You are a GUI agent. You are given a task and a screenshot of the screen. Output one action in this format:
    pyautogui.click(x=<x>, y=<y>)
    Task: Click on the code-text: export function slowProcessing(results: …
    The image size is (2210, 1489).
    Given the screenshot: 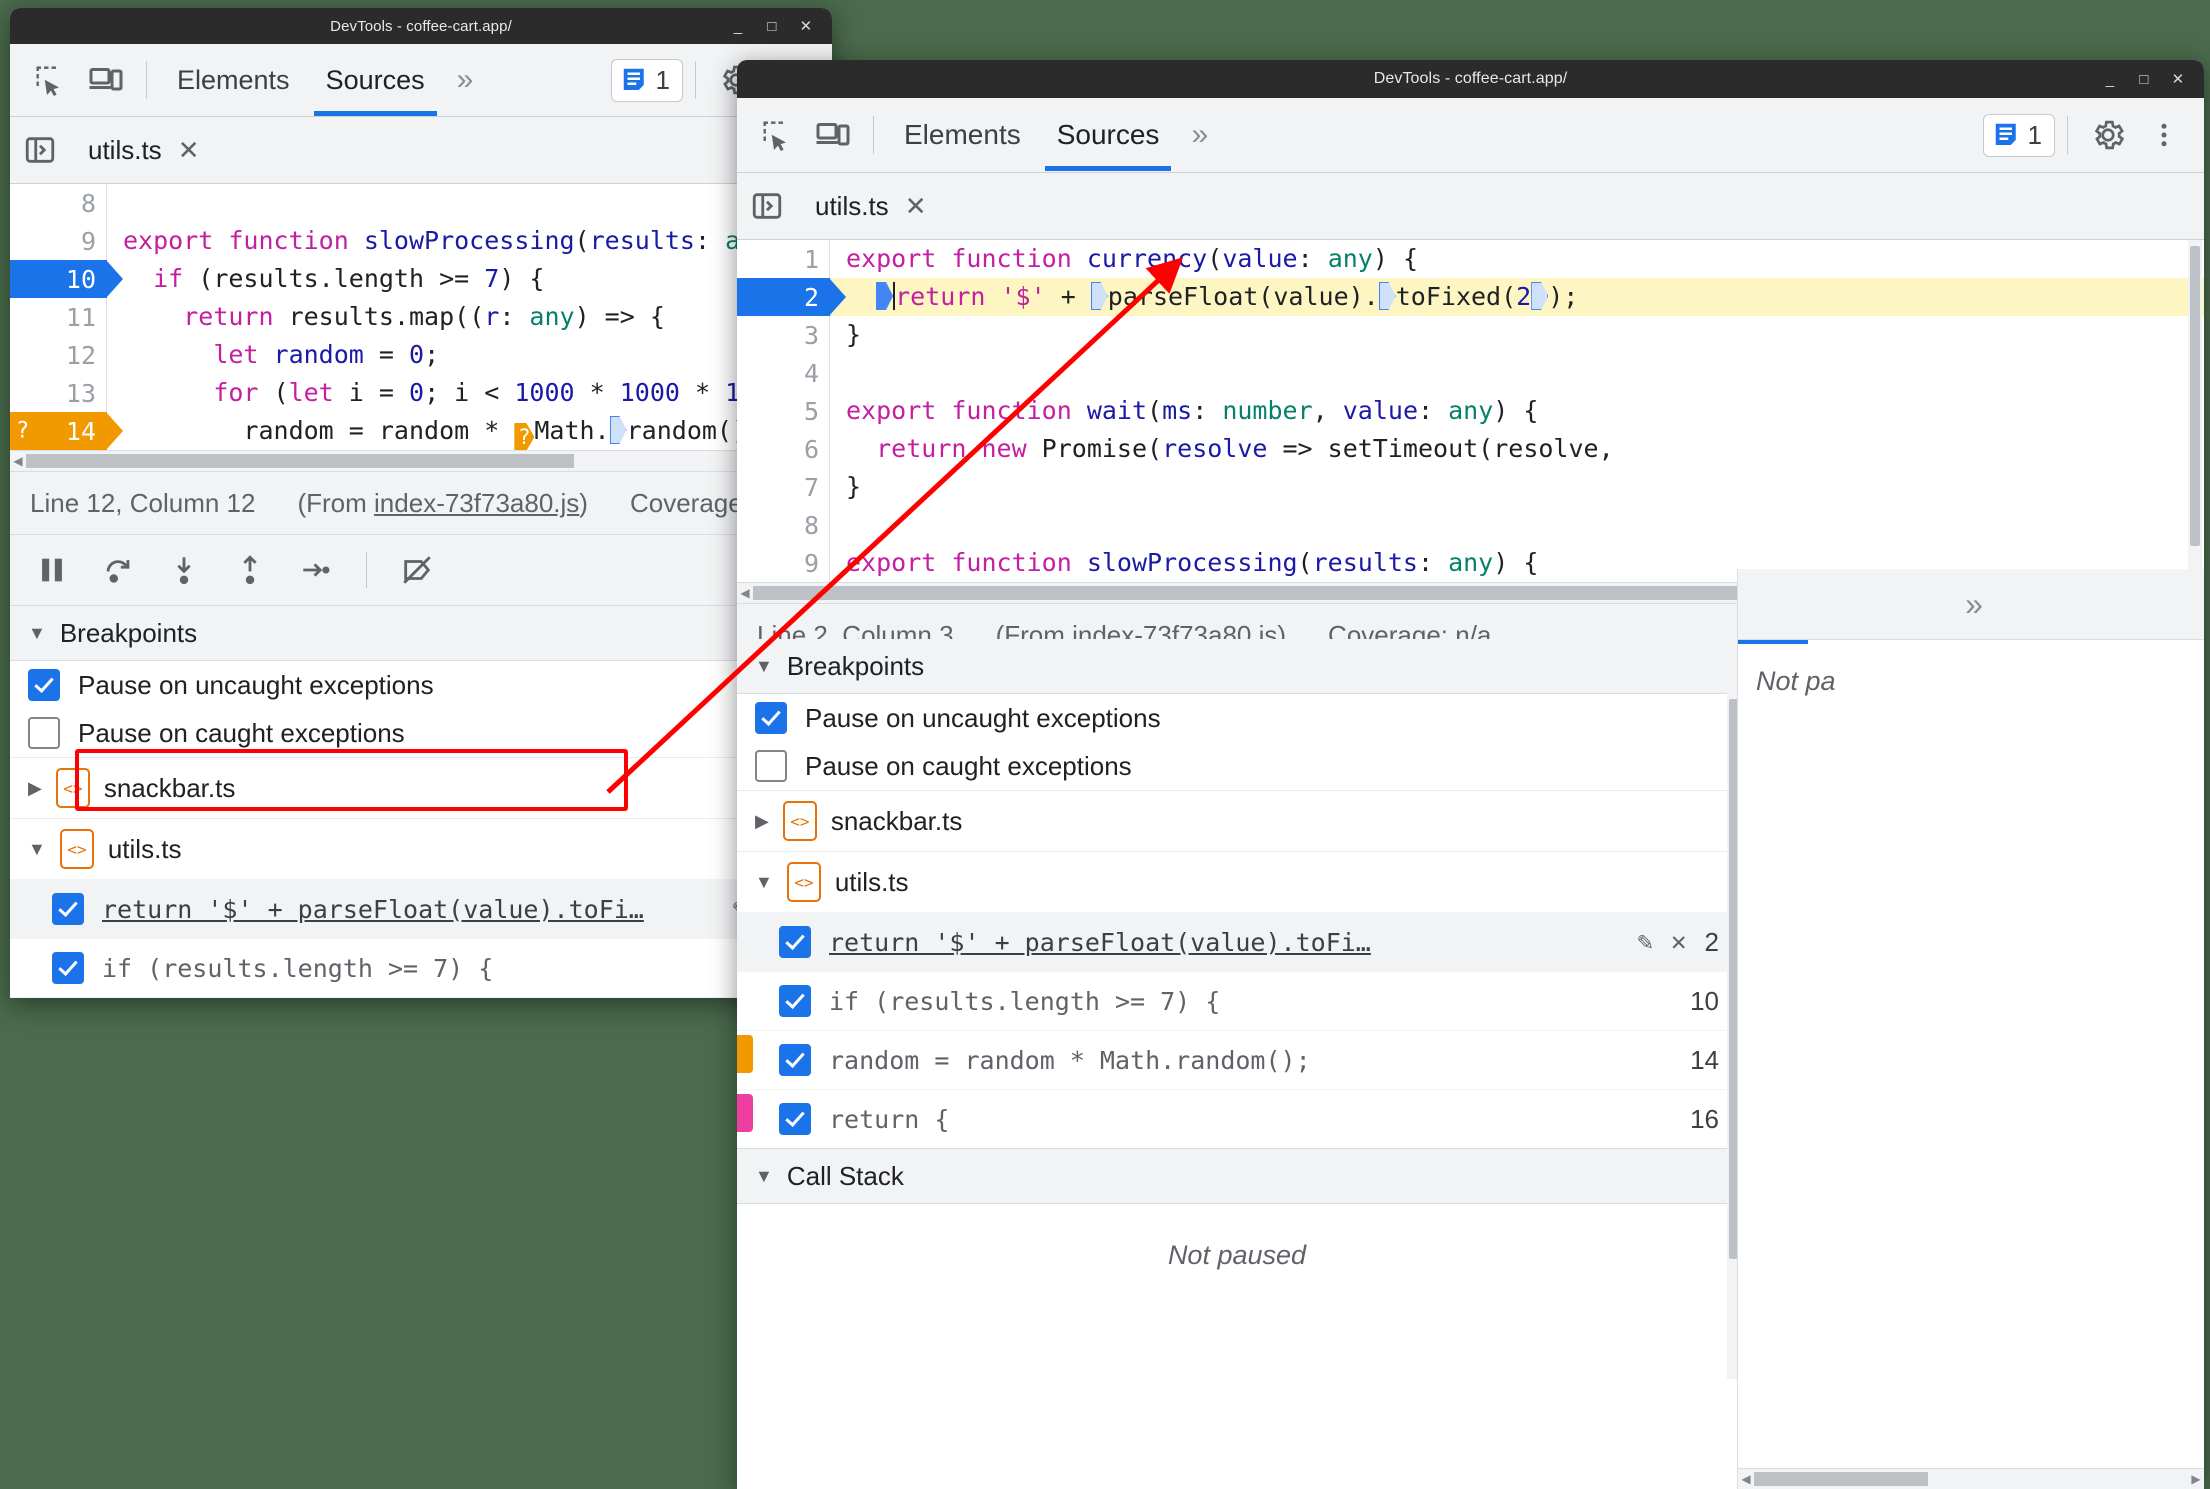 What is the action you would take?
    pyautogui.click(x=469, y=241)
    